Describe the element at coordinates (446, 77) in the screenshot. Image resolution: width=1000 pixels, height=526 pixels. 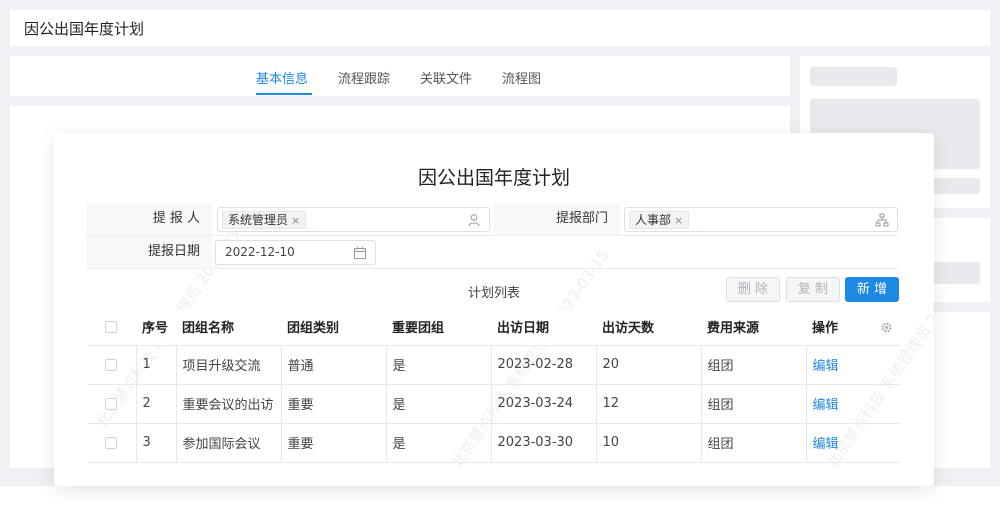
I see `tab-related-files: 关联文件` at that location.